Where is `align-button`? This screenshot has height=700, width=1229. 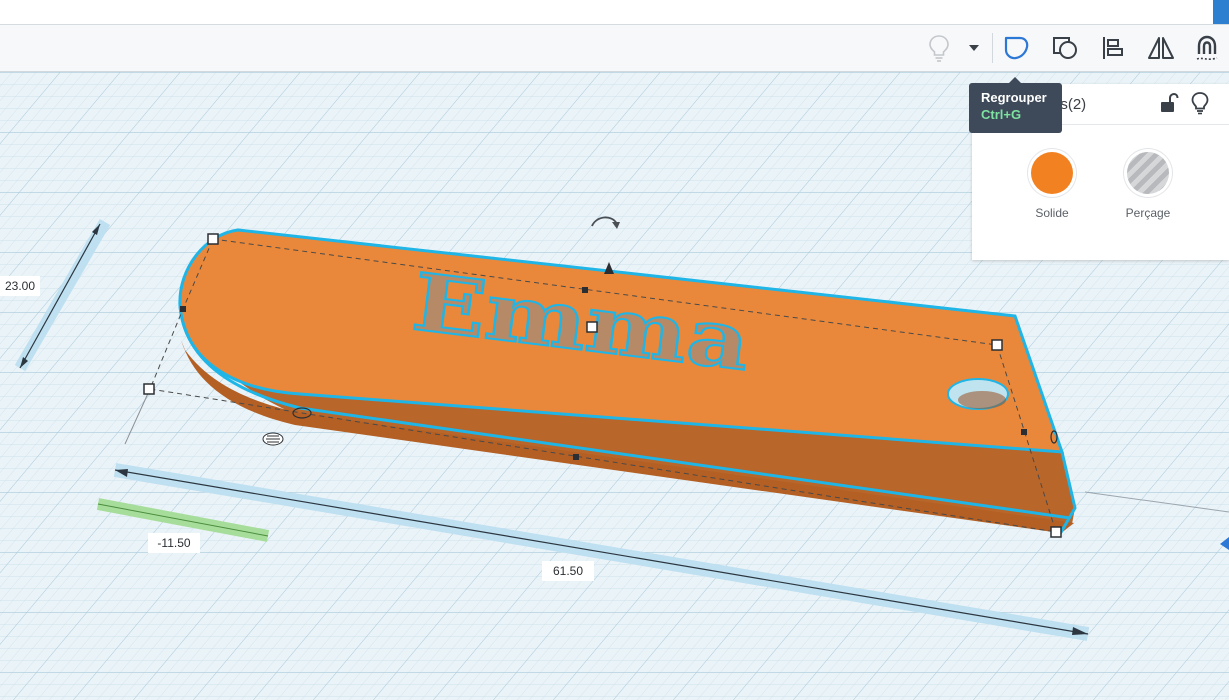
align-button is located at coordinates (1113, 48).